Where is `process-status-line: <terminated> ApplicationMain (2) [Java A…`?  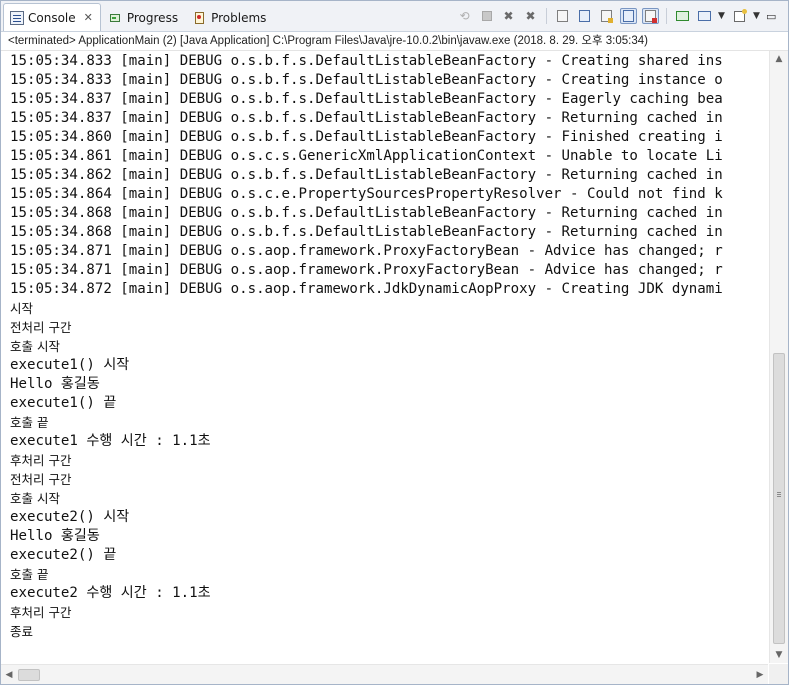 process-status-line: <terminated> ApplicationMain (2) [Java A… is located at coordinates (394, 41).